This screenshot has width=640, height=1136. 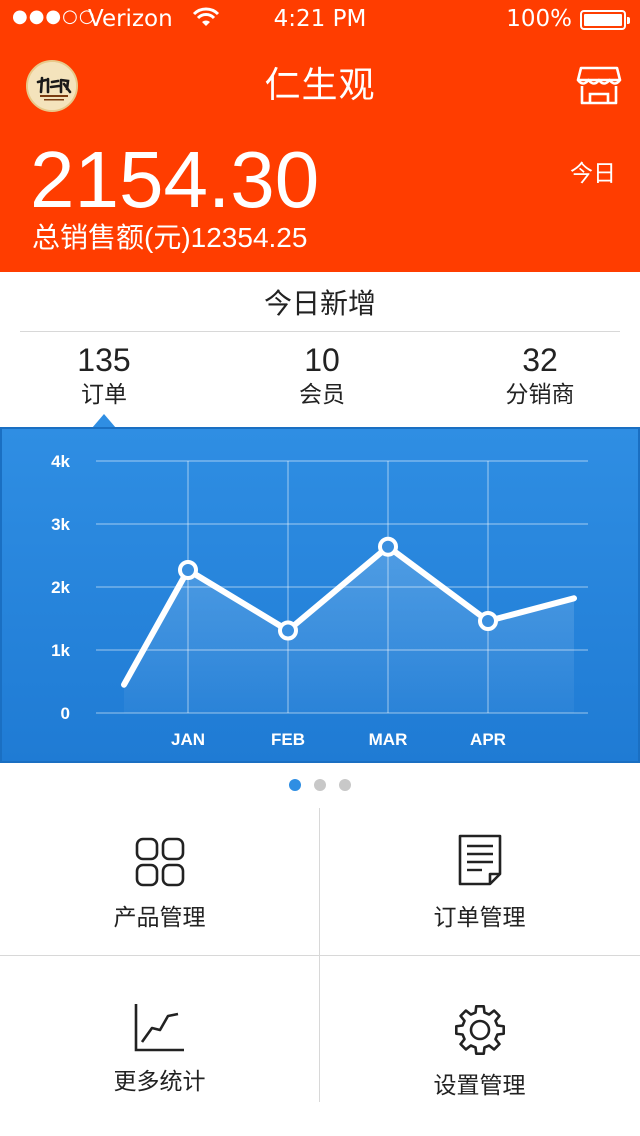 I want to click on stat-members: 10 会员, so click(x=322, y=375).